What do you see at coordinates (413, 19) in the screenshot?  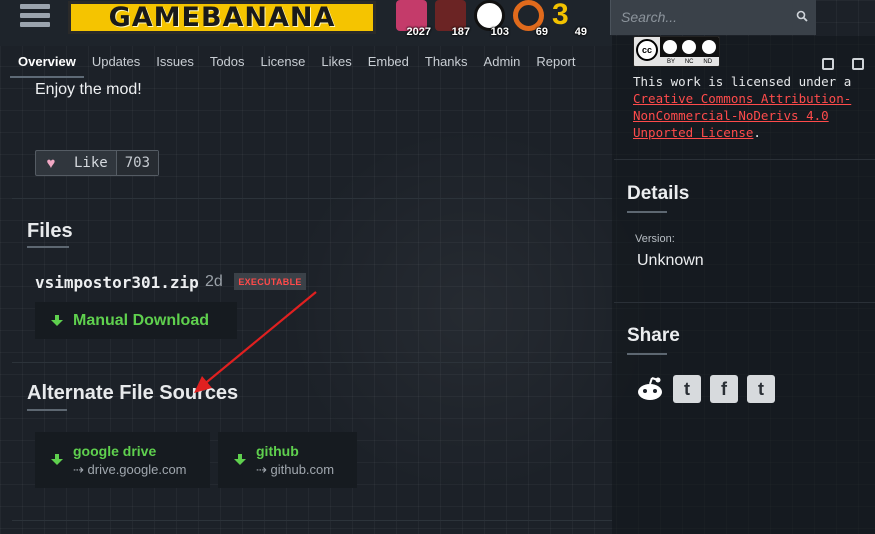 I see `fnf-game-icon: 2027` at bounding box center [413, 19].